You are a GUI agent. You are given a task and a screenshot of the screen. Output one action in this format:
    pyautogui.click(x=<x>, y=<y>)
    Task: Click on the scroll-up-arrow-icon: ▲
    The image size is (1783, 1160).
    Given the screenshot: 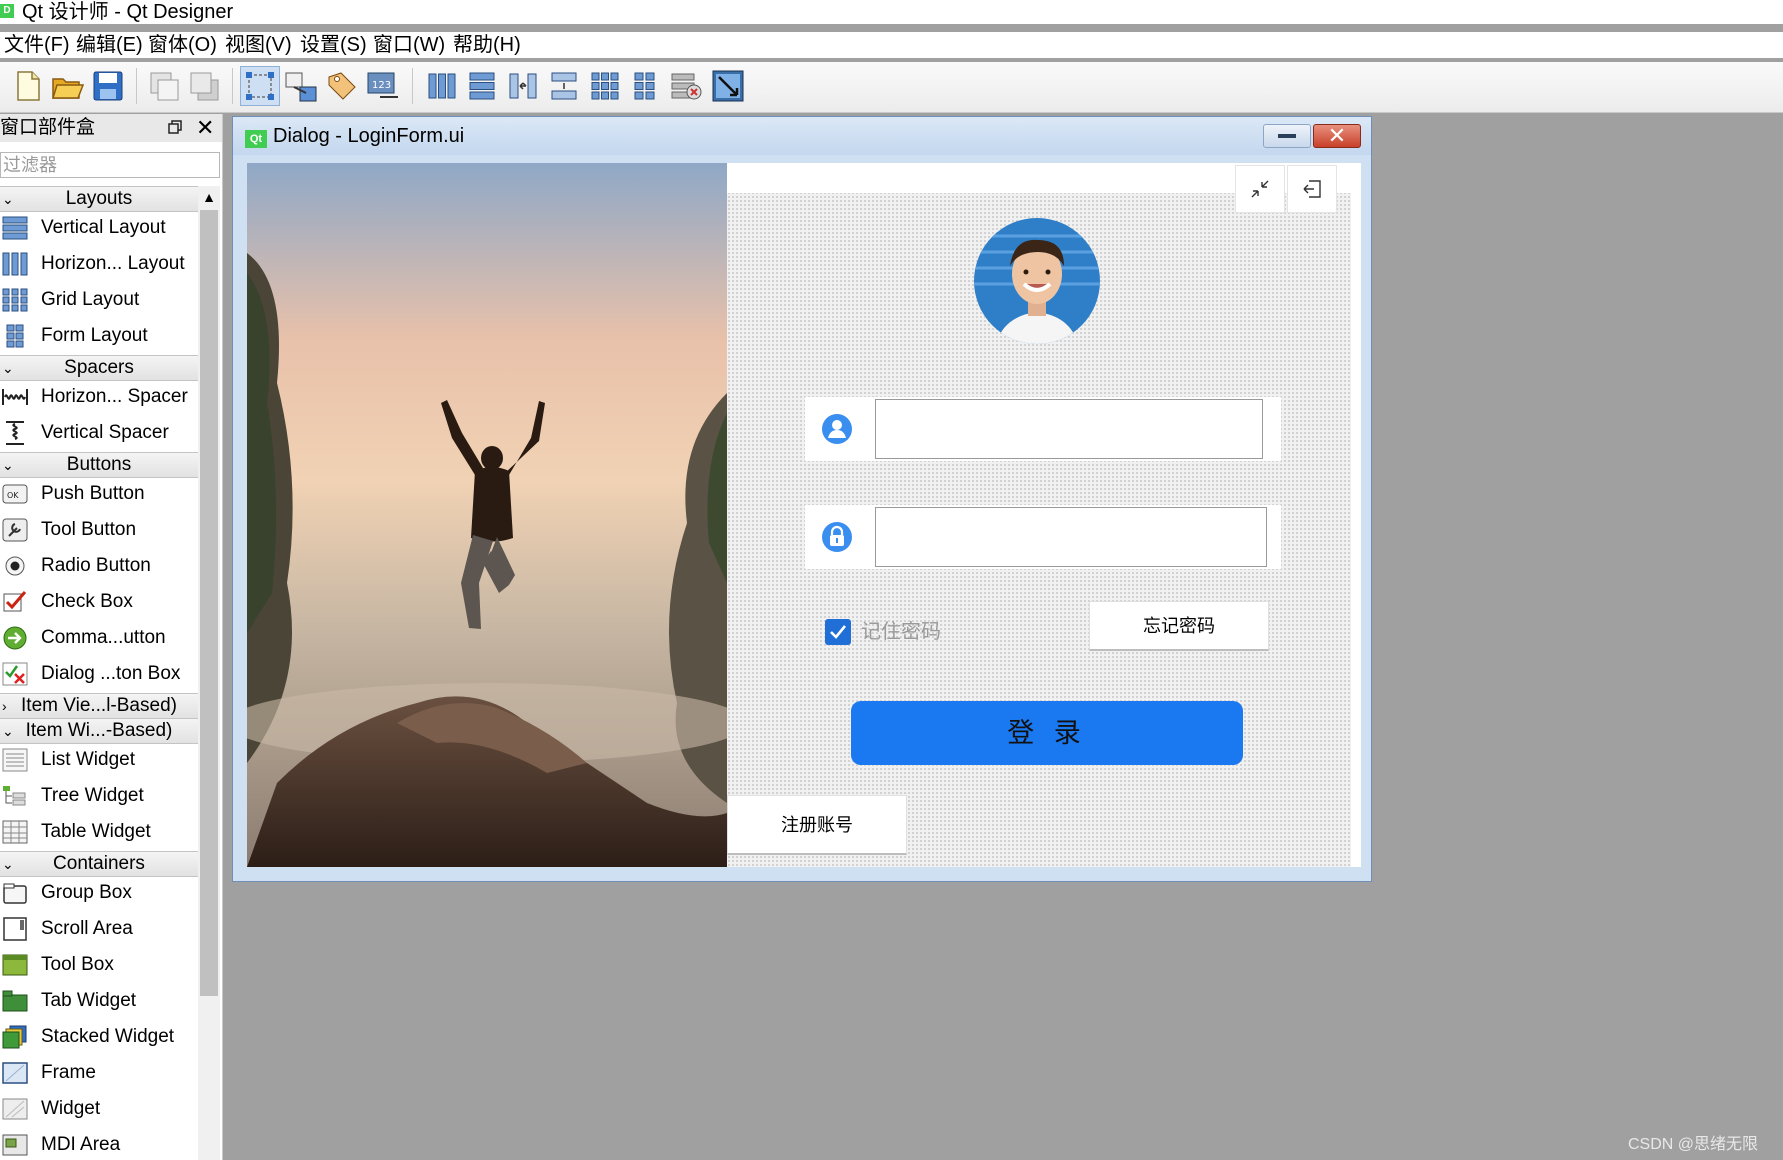 What is the action you would take?
    pyautogui.click(x=209, y=197)
    